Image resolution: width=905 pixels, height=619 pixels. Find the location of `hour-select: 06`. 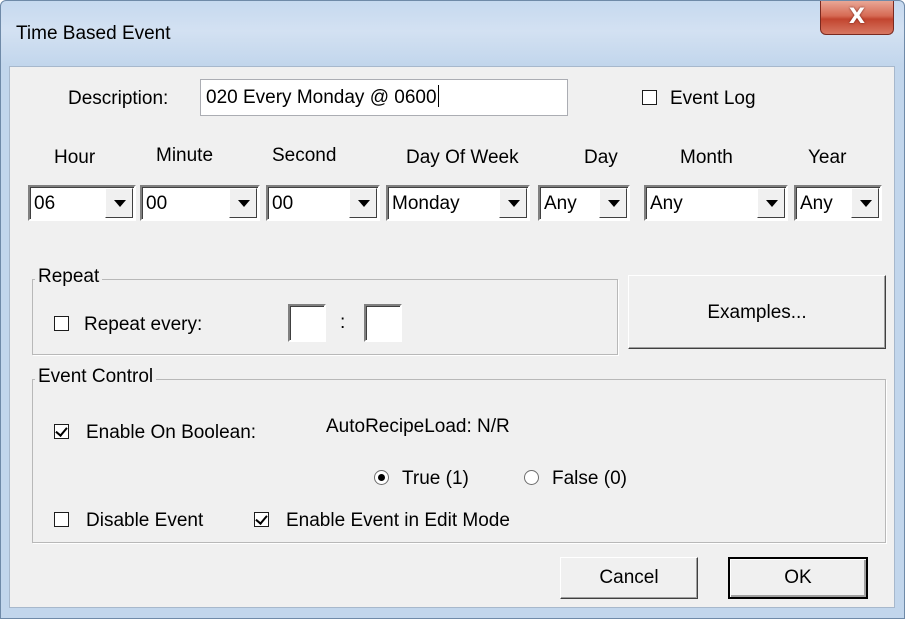

hour-select: 06 is located at coordinates (82, 203).